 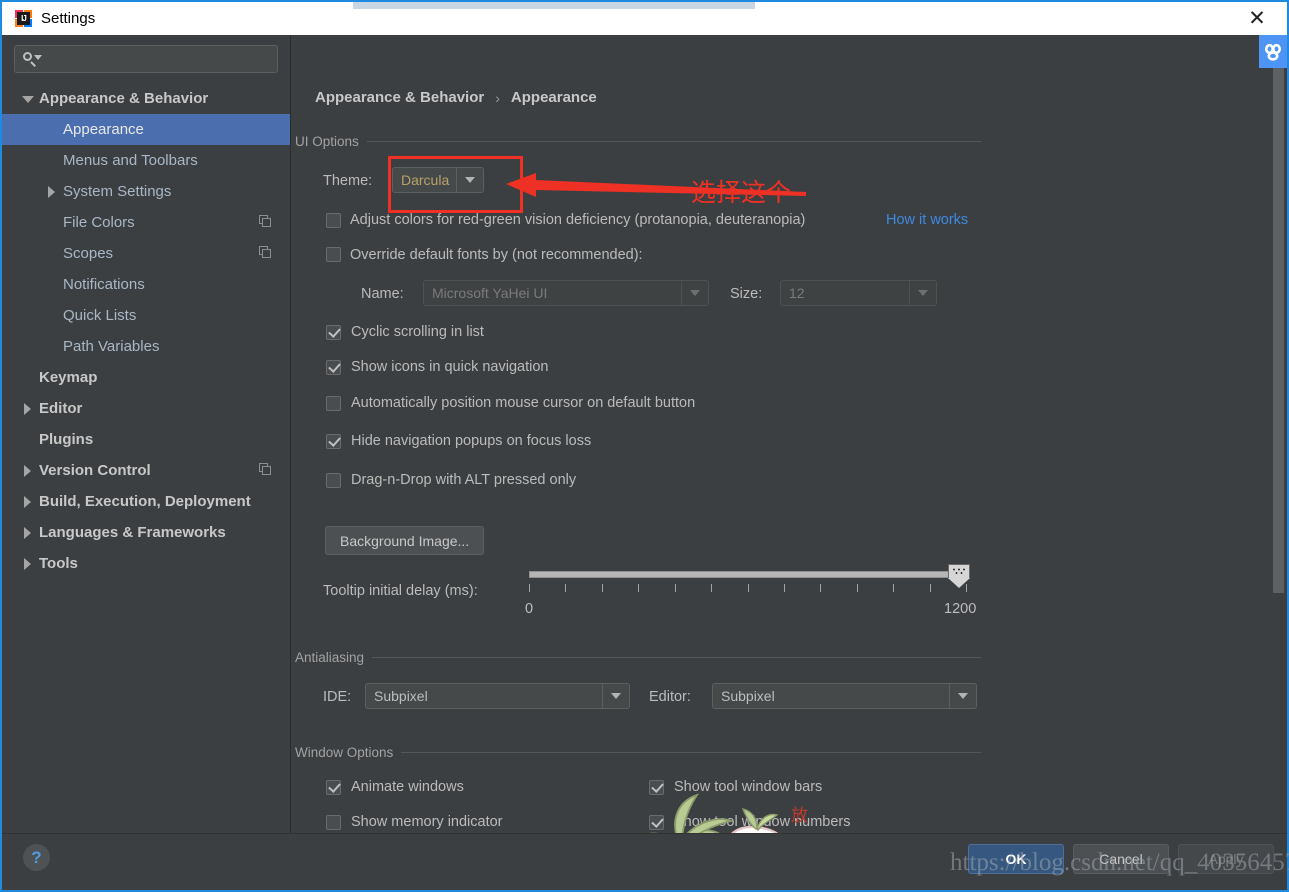 I want to click on sidebar-item-build-execution-deployment: Build, Execution, Deployment, so click(x=146, y=501).